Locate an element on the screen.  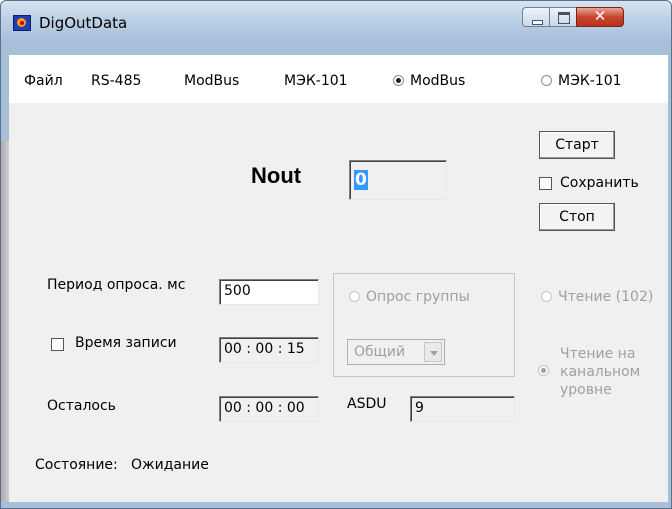
asdu-field: 9 is located at coordinates (462, 409).